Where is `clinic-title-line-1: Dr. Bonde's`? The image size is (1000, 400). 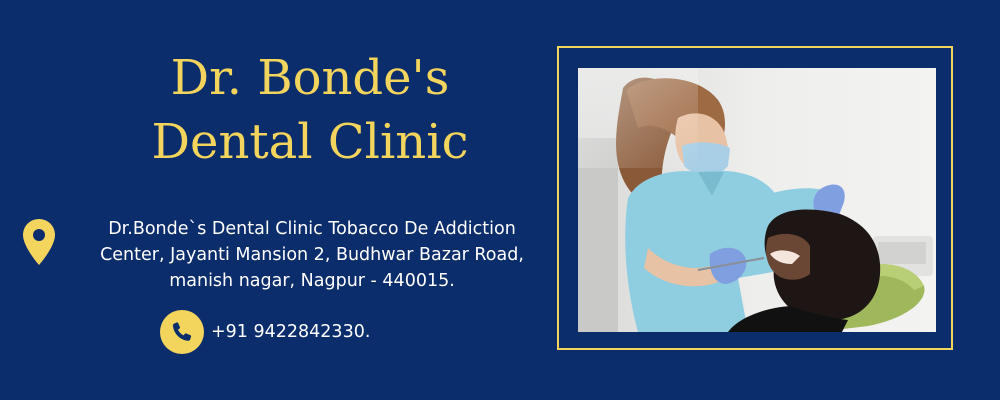
clinic-title-line-1: Dr. Bonde's is located at coordinates (310, 78).